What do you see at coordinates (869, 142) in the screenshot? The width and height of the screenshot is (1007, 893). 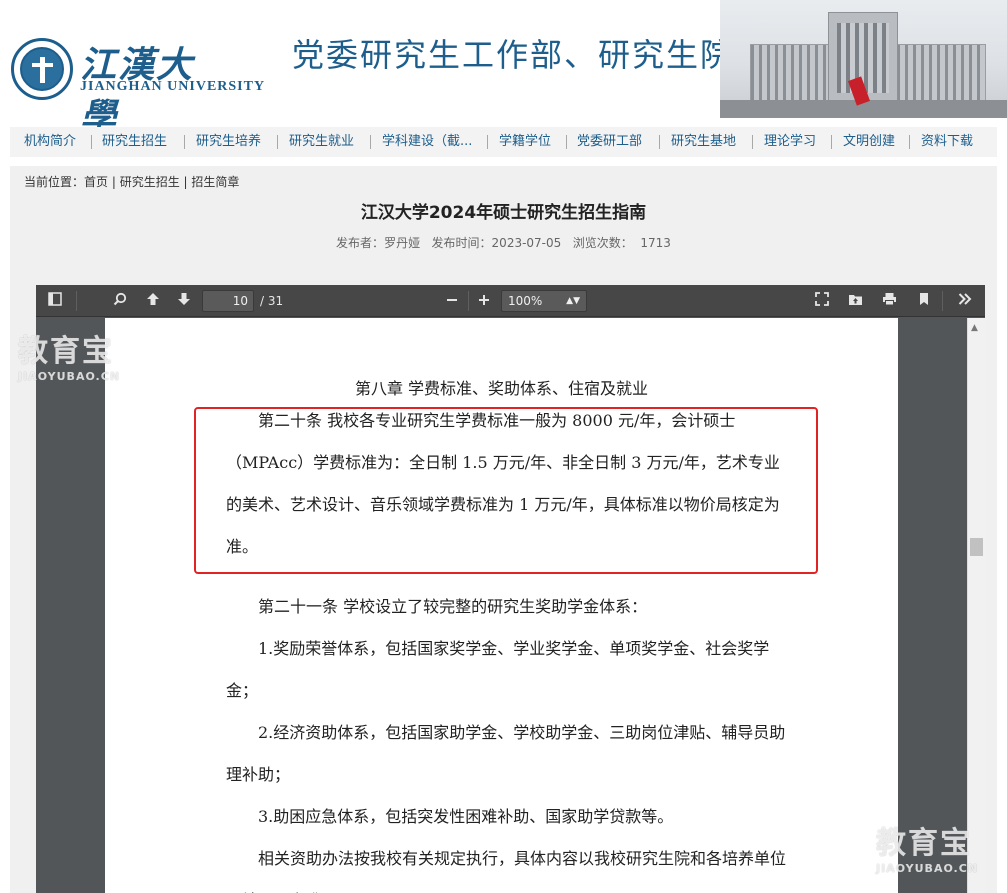 I see `nav-item-civilization: 文明创建` at bounding box center [869, 142].